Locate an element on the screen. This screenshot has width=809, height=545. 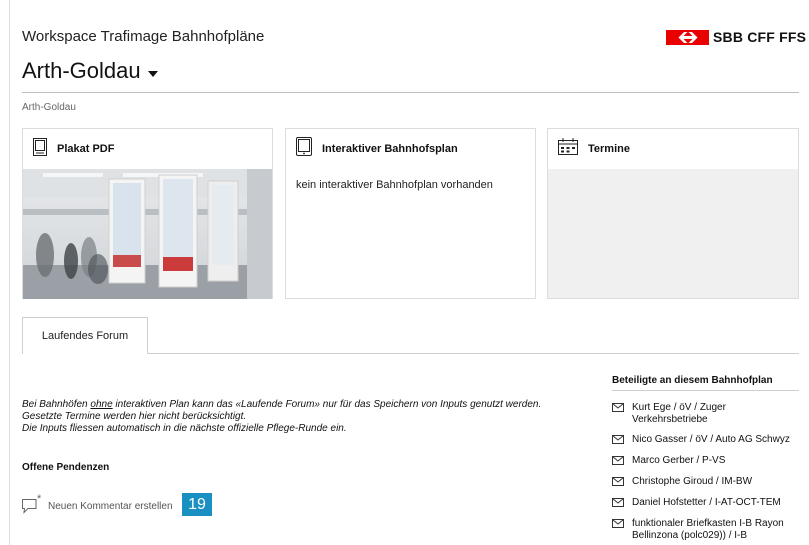
participant-item: Marco Gerber / P-VS is located at coordinates (705, 462).